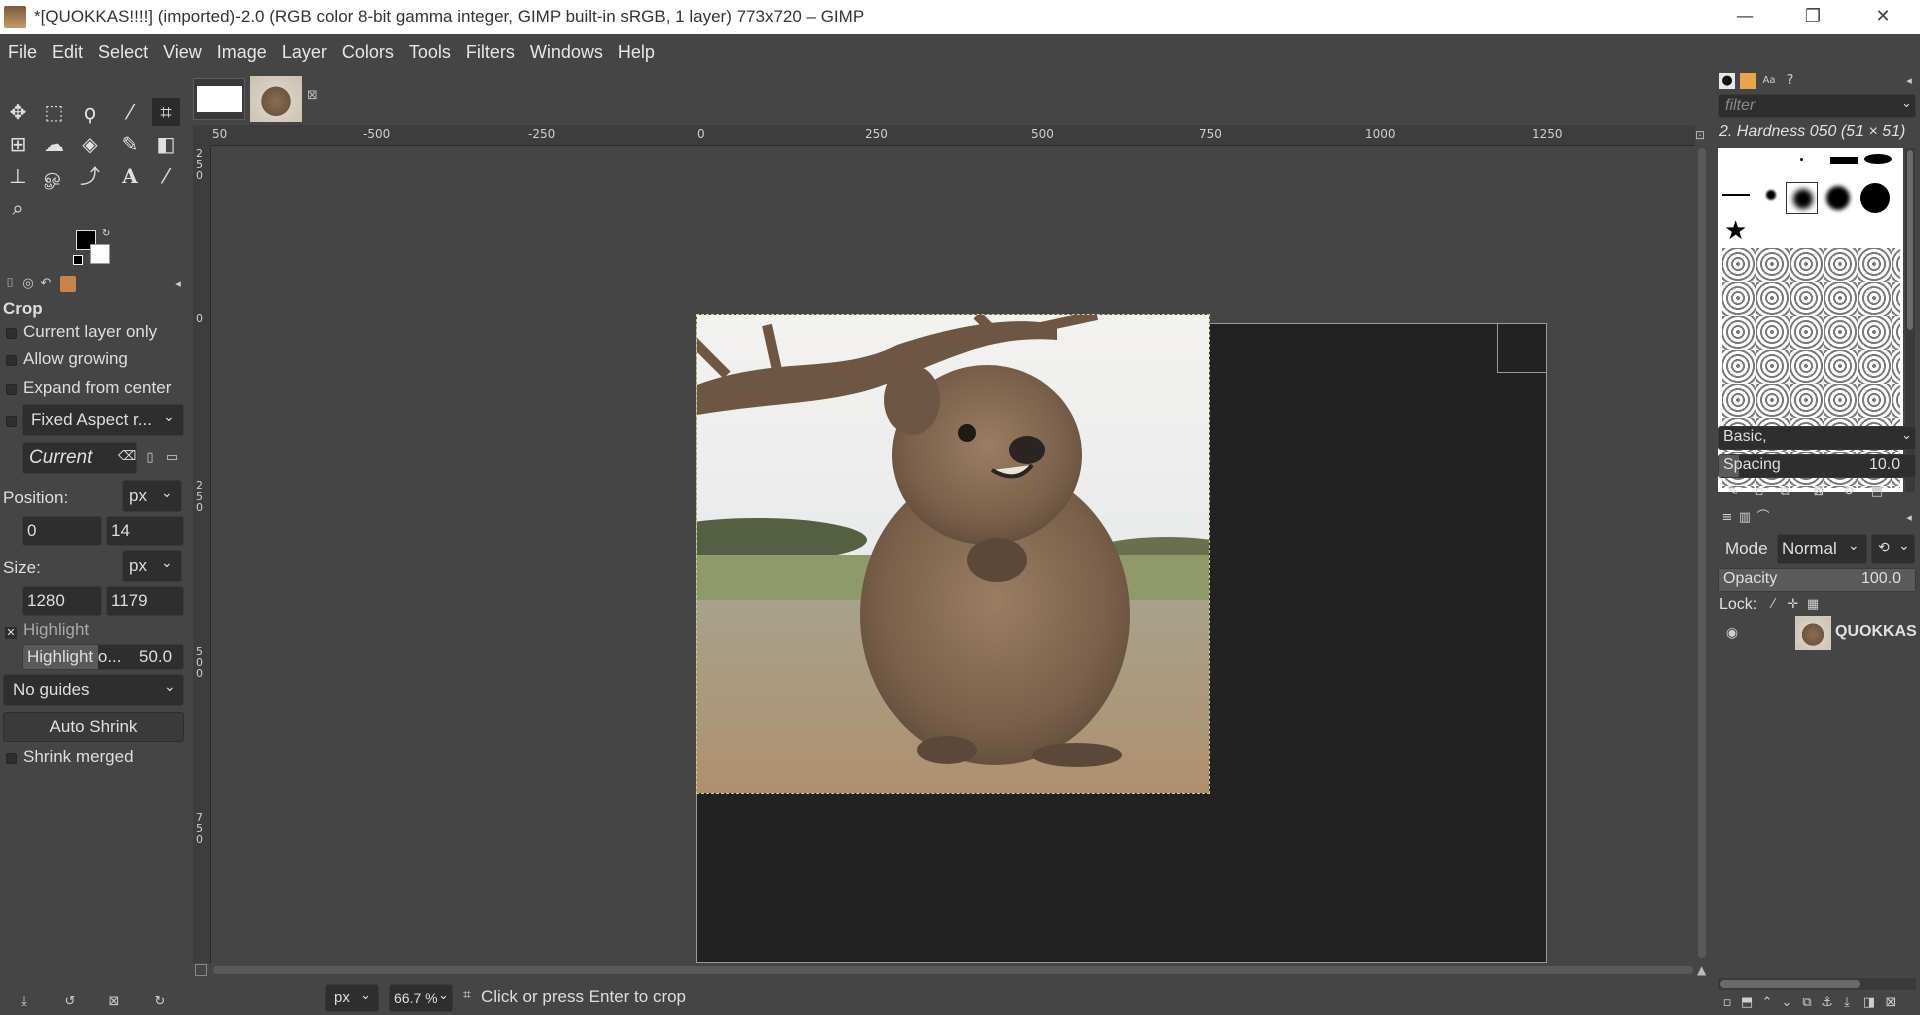 The width and height of the screenshot is (1920, 1015). What do you see at coordinates (130, 144) in the screenshot?
I see `paintbrush-tool-icon: ✎` at bounding box center [130, 144].